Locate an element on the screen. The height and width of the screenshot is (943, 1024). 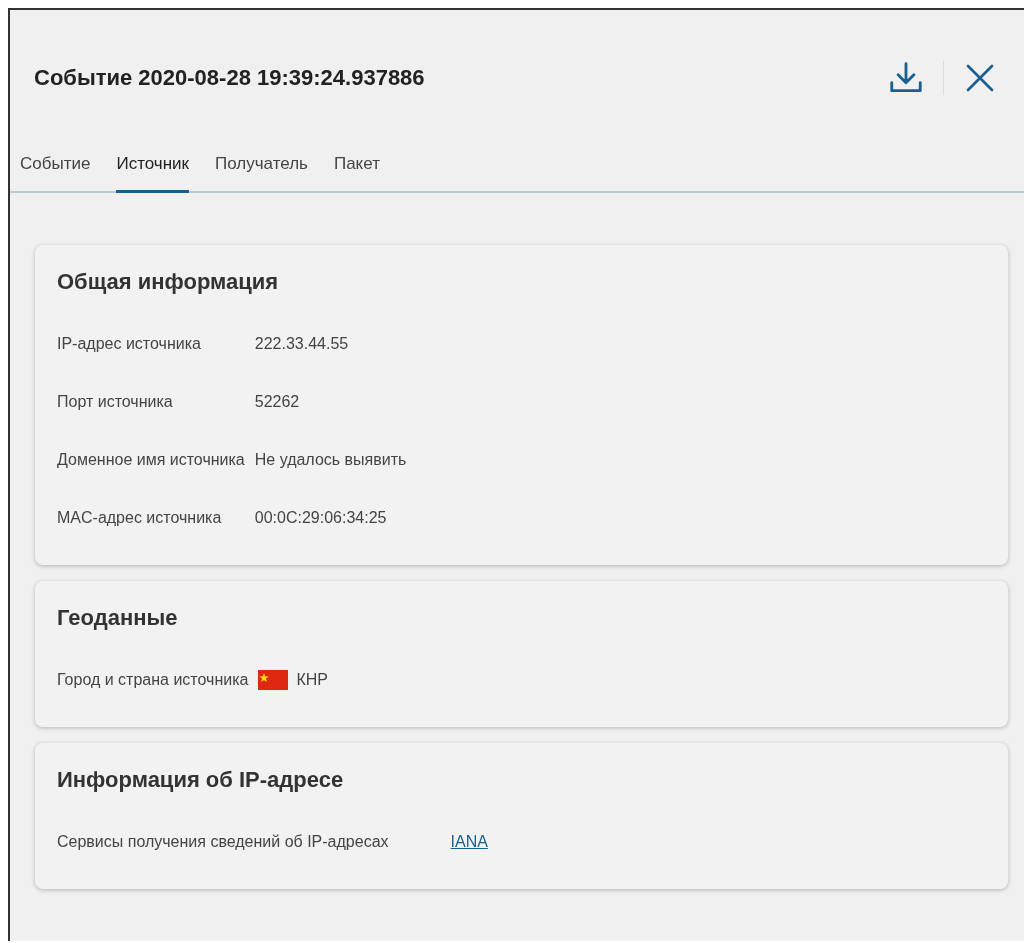
tab: Получатель is located at coordinates (261, 173).